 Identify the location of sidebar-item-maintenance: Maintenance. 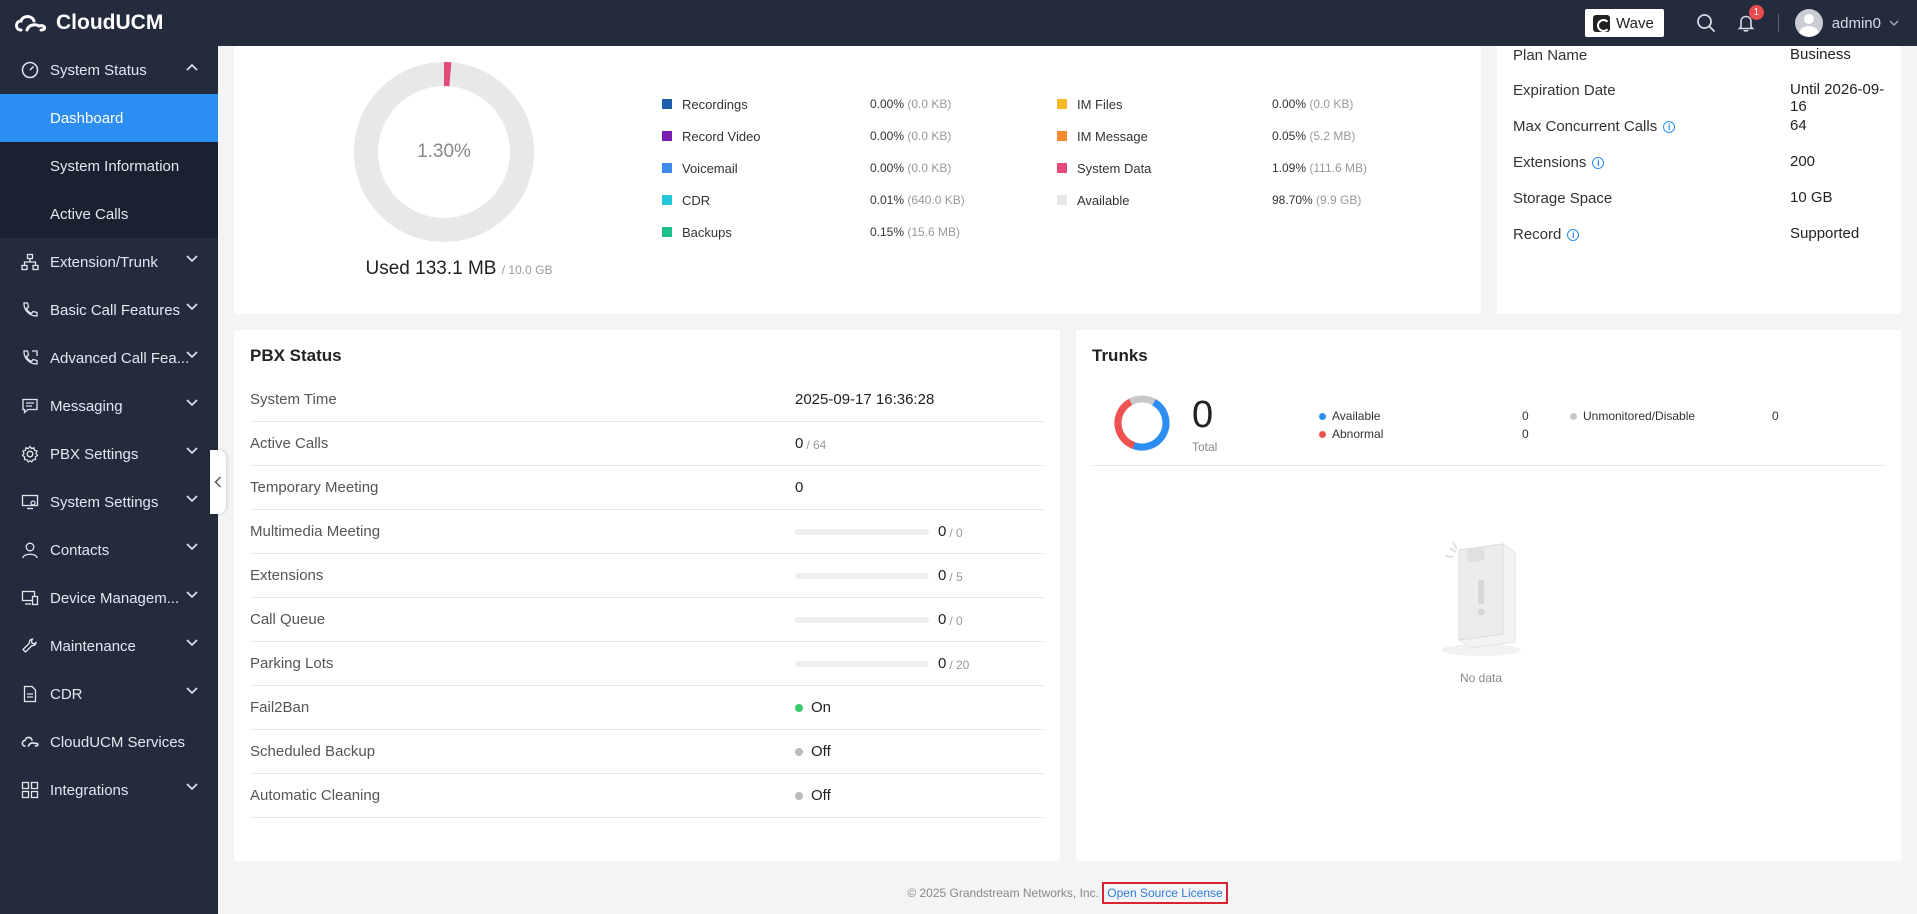
(109, 646).